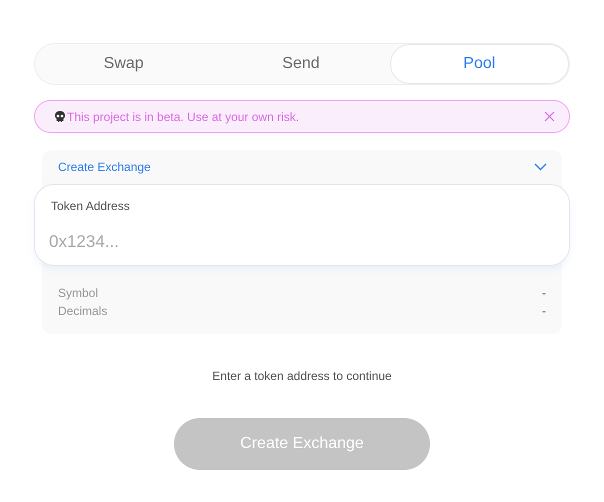 Image resolution: width=604 pixels, height=502 pixels. I want to click on info-label: Symbol, so click(78, 293).